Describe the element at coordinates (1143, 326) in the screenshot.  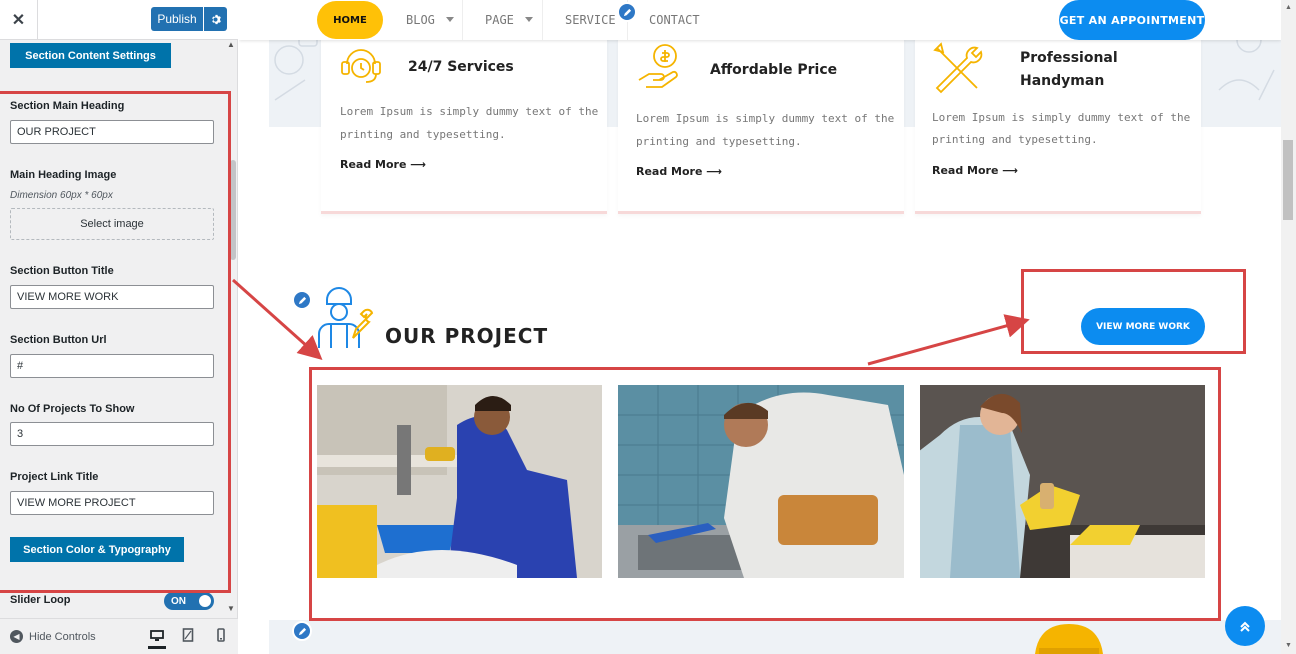
I see `view-more-work-button: VIEW MORE WORK` at that location.